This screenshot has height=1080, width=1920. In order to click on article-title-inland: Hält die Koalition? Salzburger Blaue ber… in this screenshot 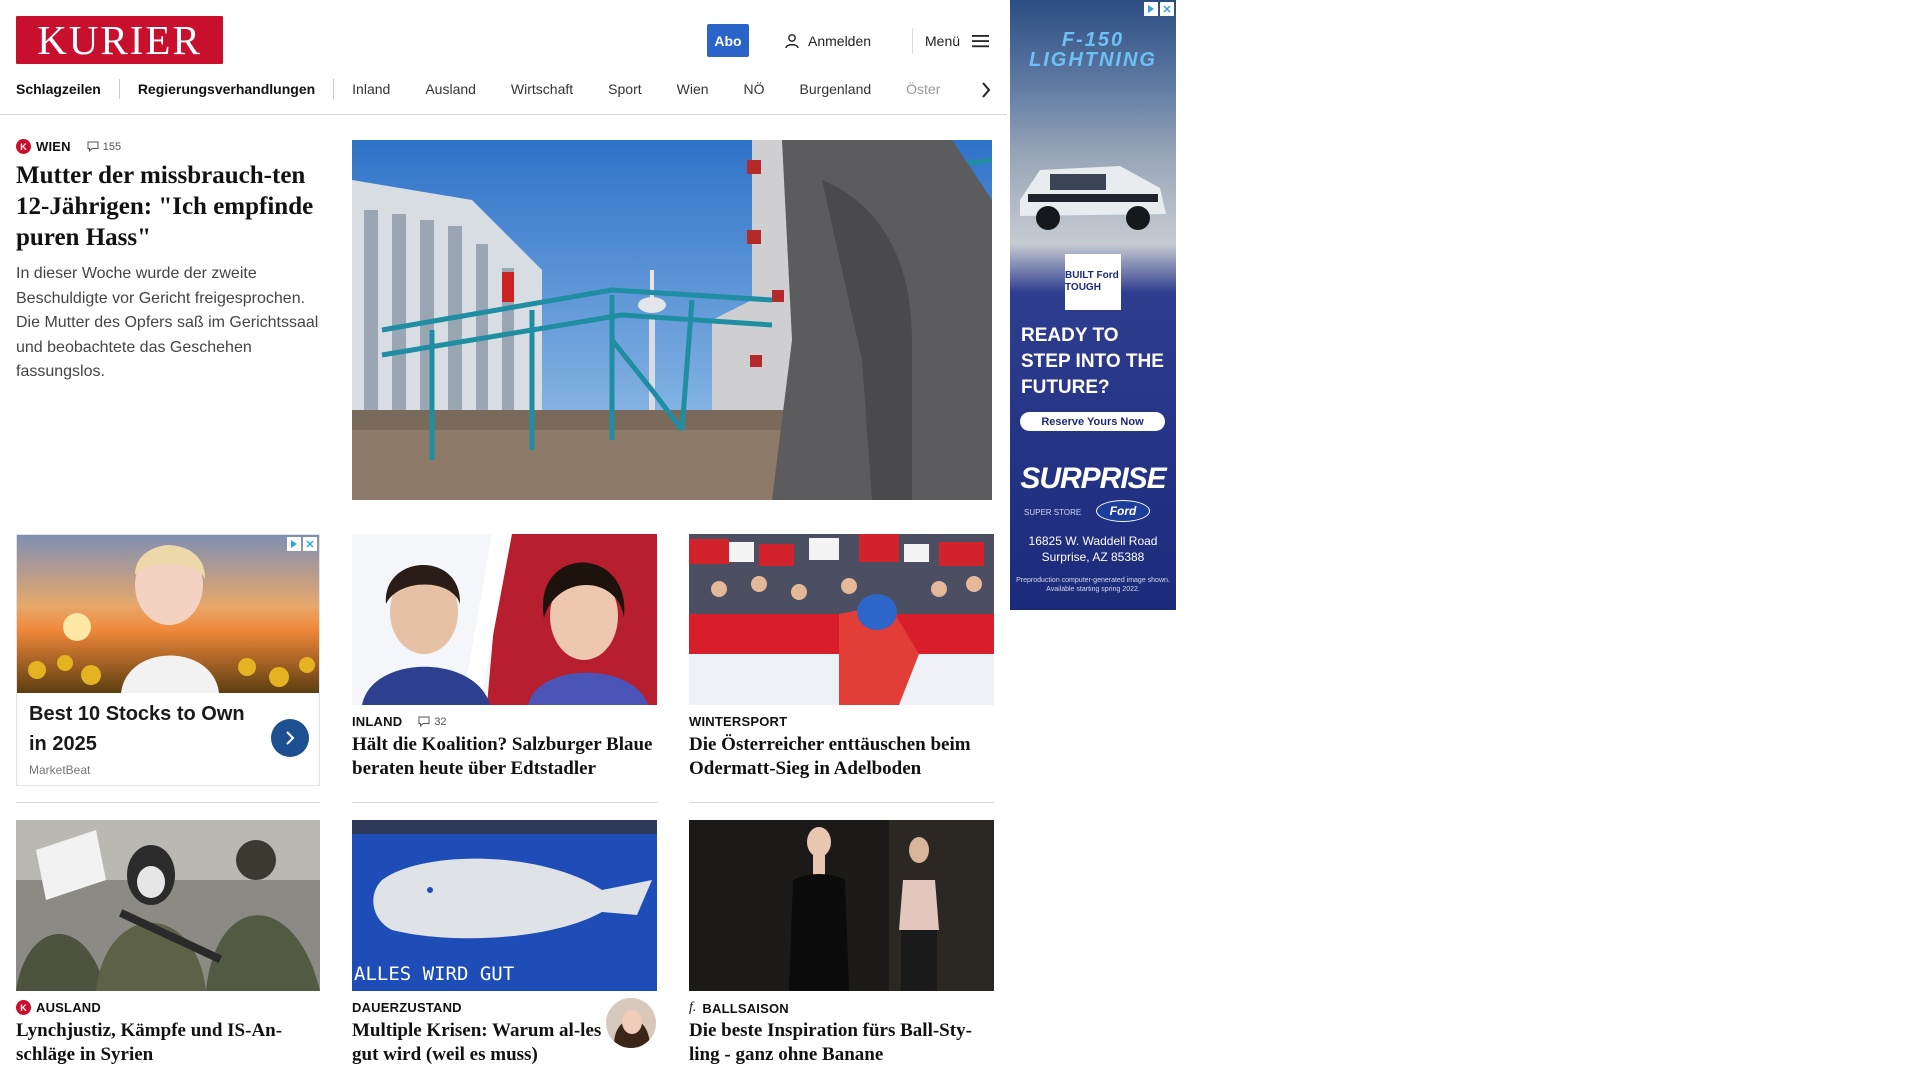, I will do `click(504, 757)`.